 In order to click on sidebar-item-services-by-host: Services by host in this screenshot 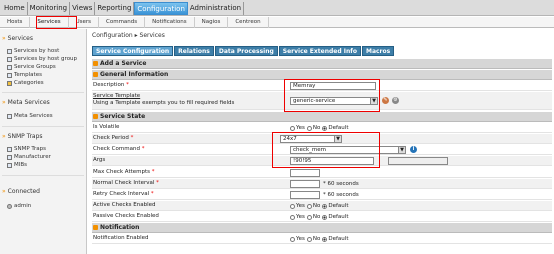, I will do `click(33, 51)`.